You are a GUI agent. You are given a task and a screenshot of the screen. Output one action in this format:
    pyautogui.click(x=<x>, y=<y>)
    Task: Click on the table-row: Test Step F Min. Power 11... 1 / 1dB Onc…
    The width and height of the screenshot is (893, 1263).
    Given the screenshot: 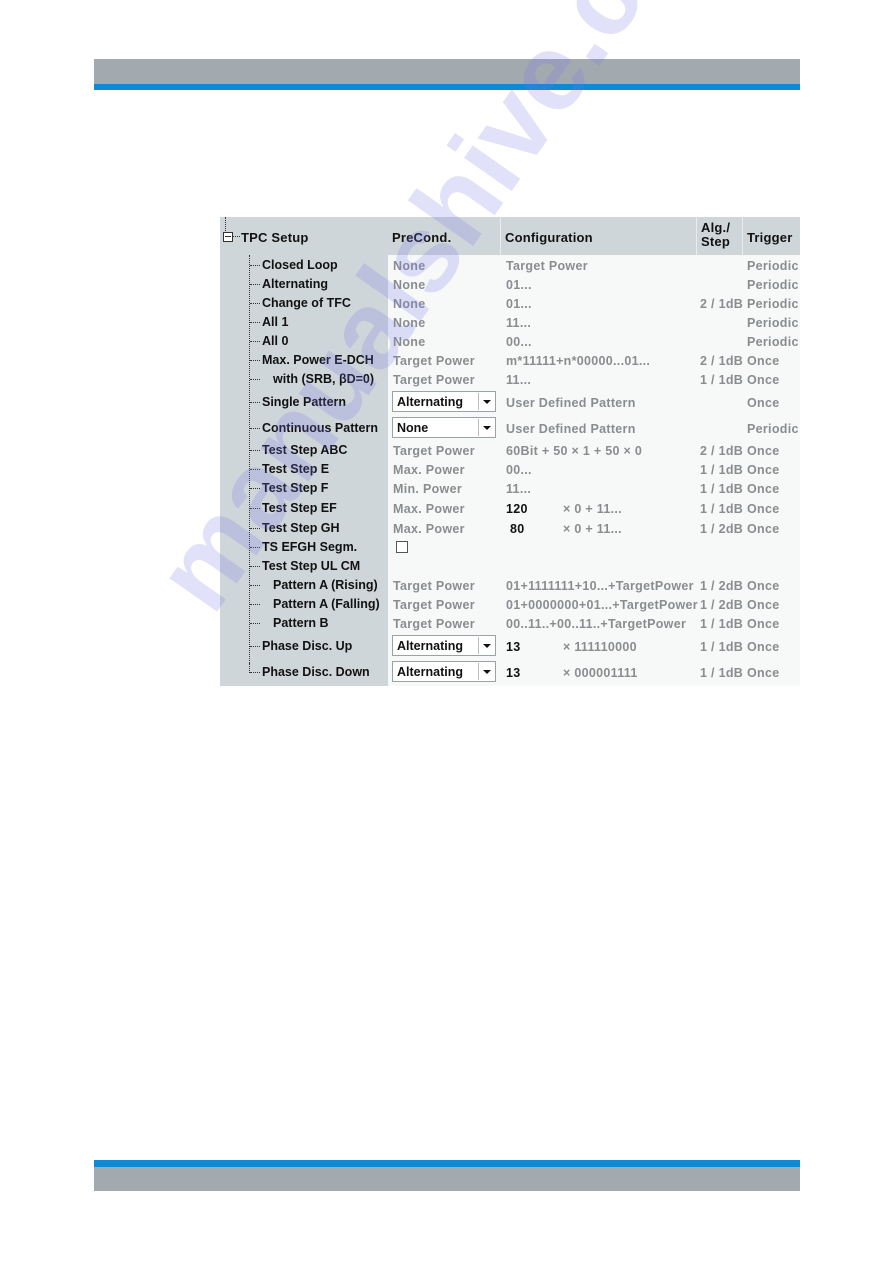 What is the action you would take?
    pyautogui.click(x=510, y=489)
    